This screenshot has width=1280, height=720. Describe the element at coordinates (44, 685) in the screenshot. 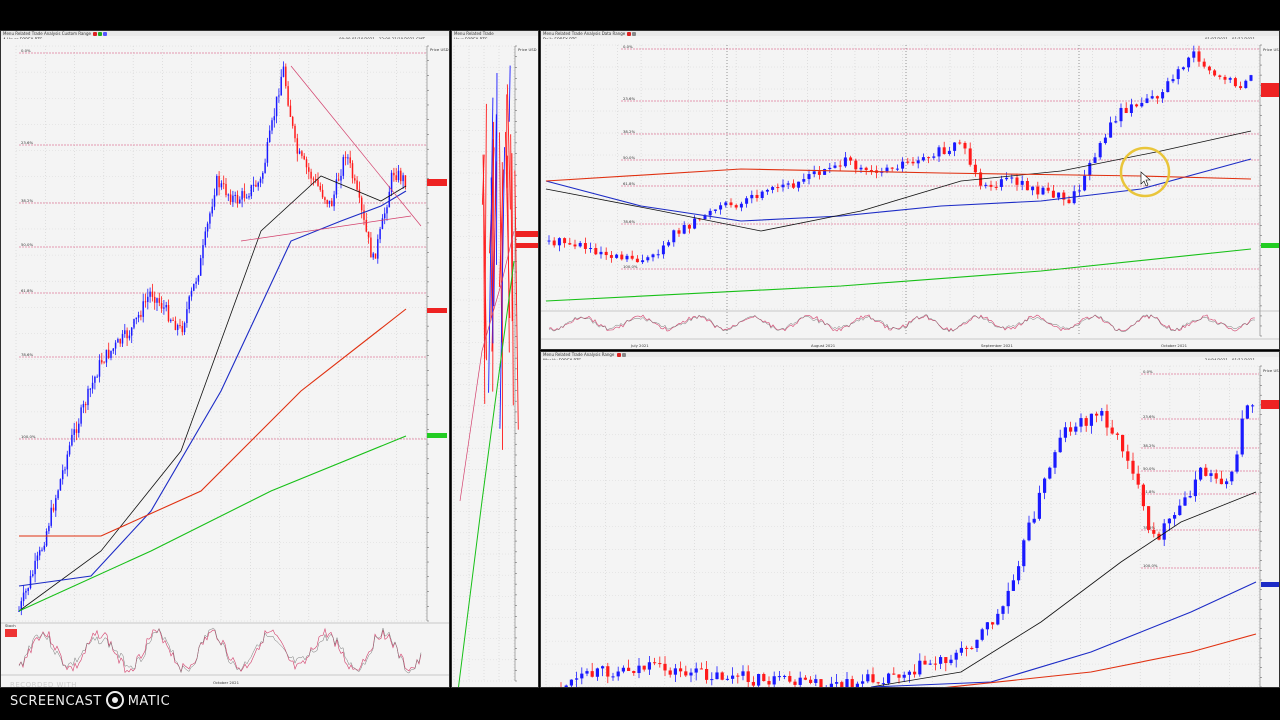

I see `recorded-with-label: RECORDED WITH` at that location.